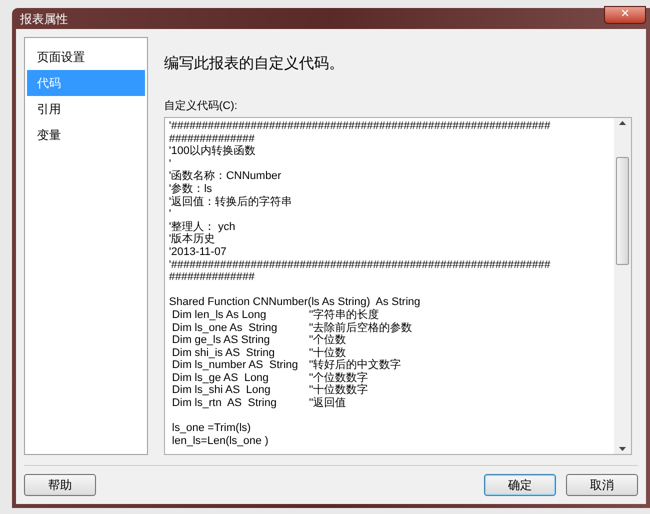 This screenshot has height=514, width=650. Describe the element at coordinates (86, 109) in the screenshot. I see `sidebar-item: 引用` at that location.